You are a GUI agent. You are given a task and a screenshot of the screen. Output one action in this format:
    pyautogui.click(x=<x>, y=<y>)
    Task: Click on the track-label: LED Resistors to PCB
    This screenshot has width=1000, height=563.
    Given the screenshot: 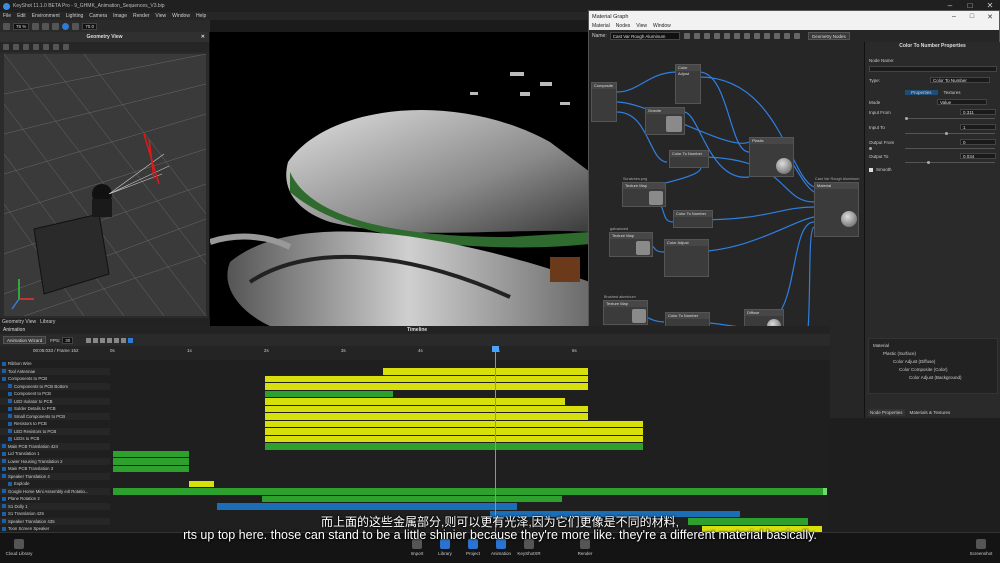 What is the action you would take?
    pyautogui.click(x=55, y=431)
    